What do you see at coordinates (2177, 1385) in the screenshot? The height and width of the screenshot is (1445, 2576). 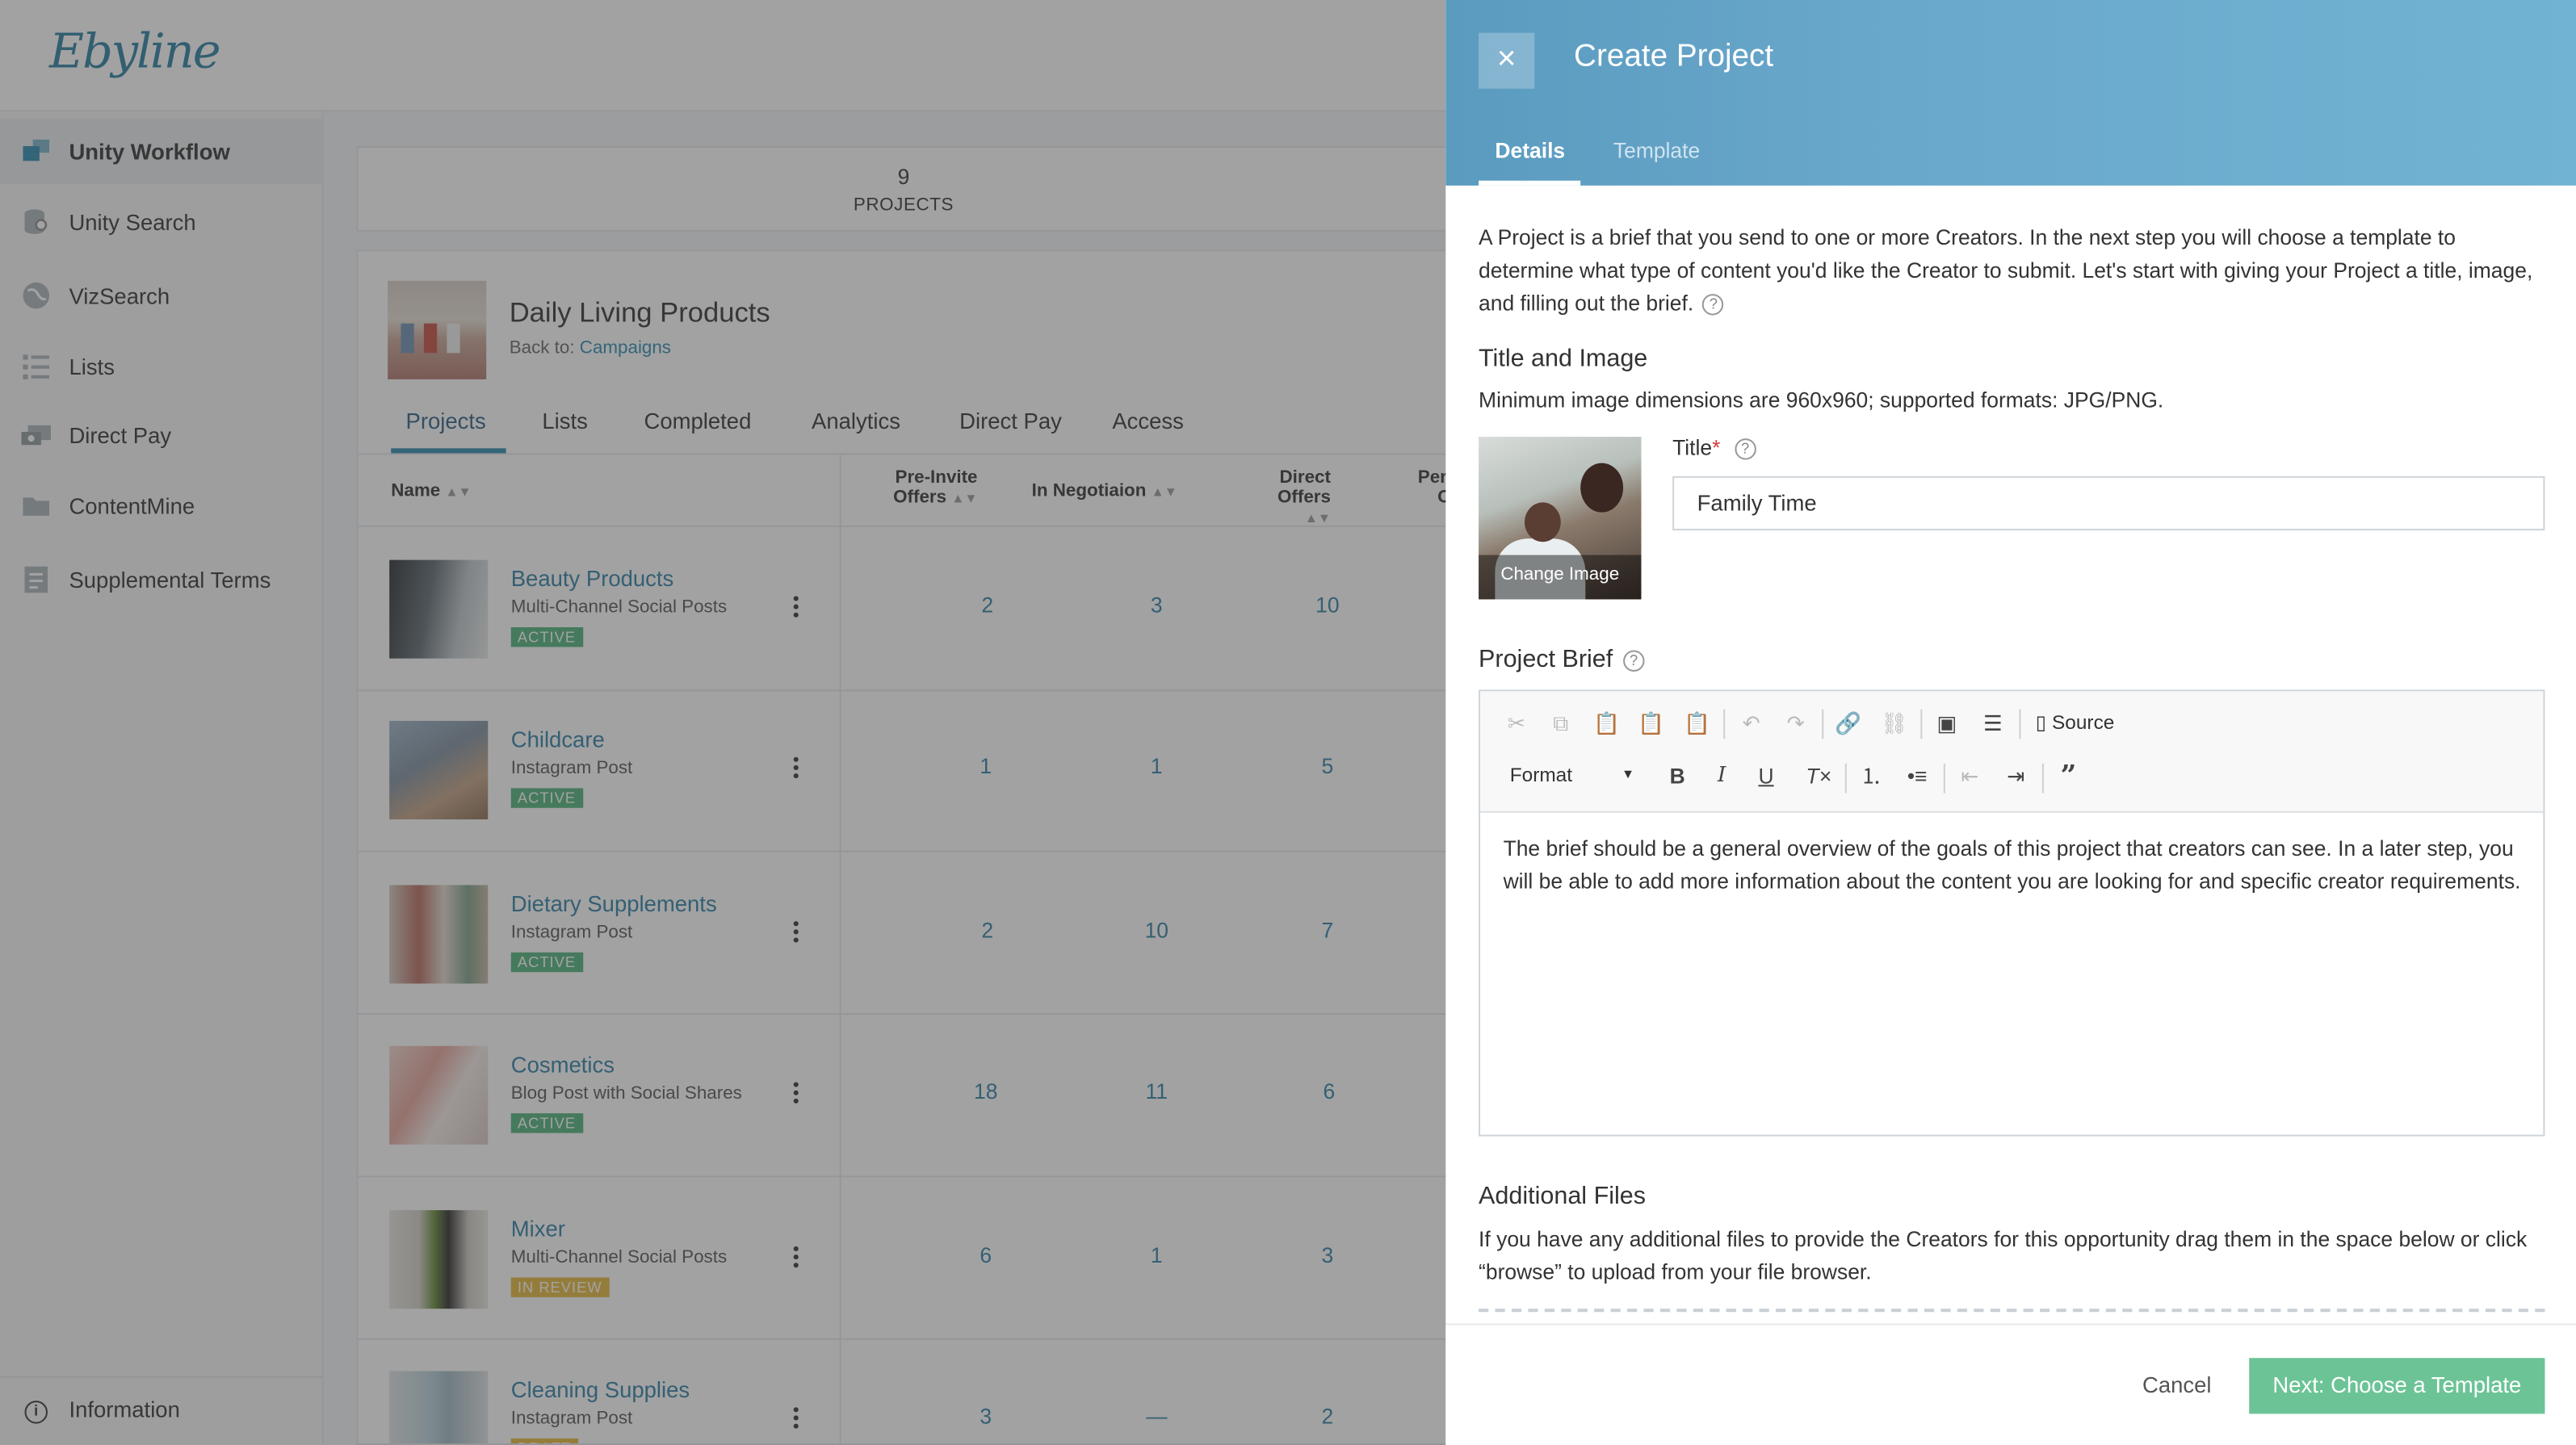 I see `cancel-button: Cancel` at bounding box center [2177, 1385].